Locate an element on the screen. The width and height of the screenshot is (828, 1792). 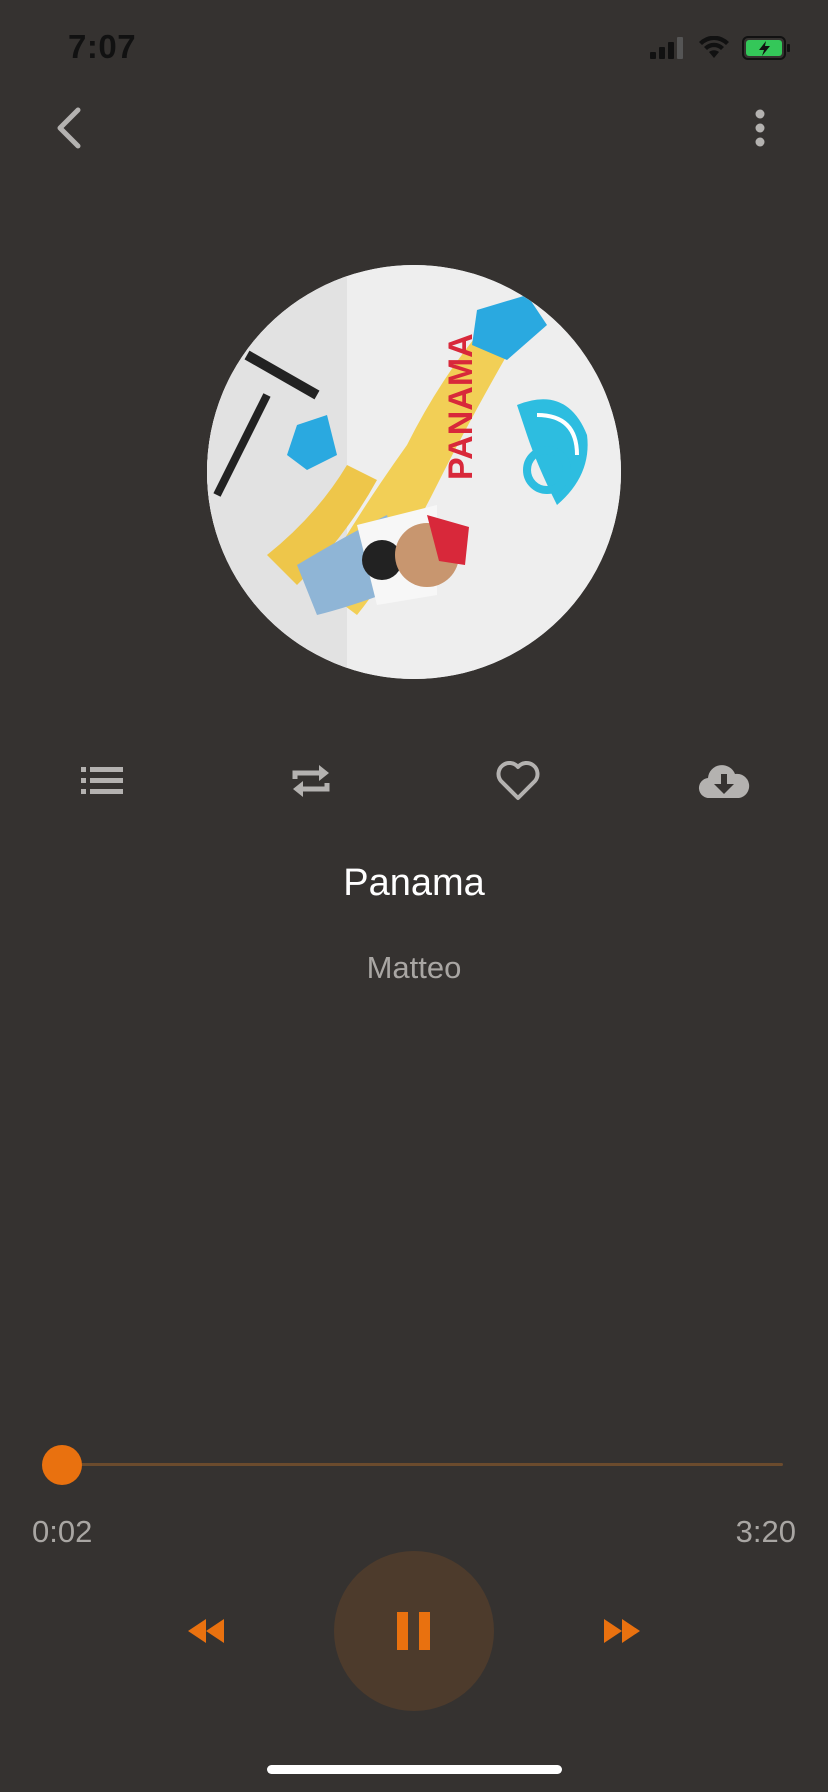
heart-icon is located at coordinates (518, 780).